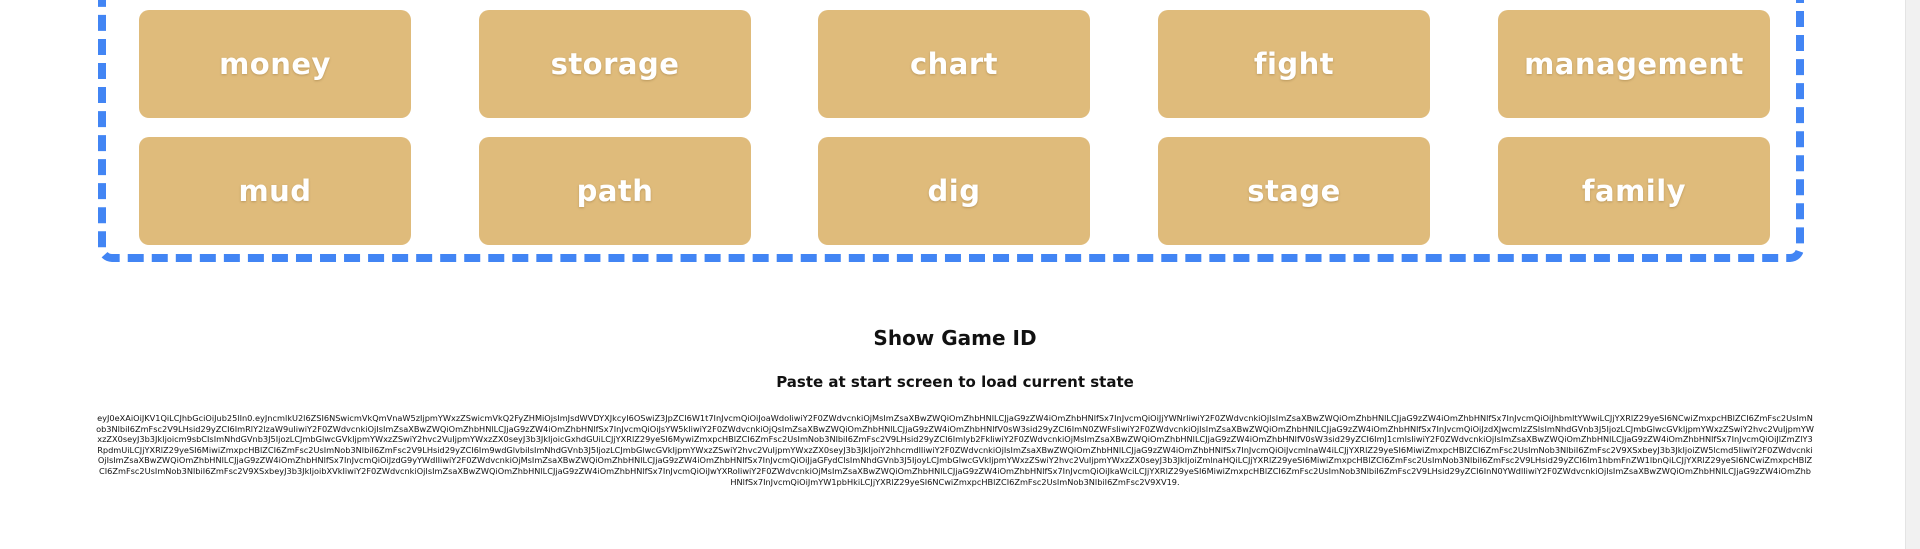  Describe the element at coordinates (1912, 274) in the screenshot. I see `page-scrollbar` at that location.